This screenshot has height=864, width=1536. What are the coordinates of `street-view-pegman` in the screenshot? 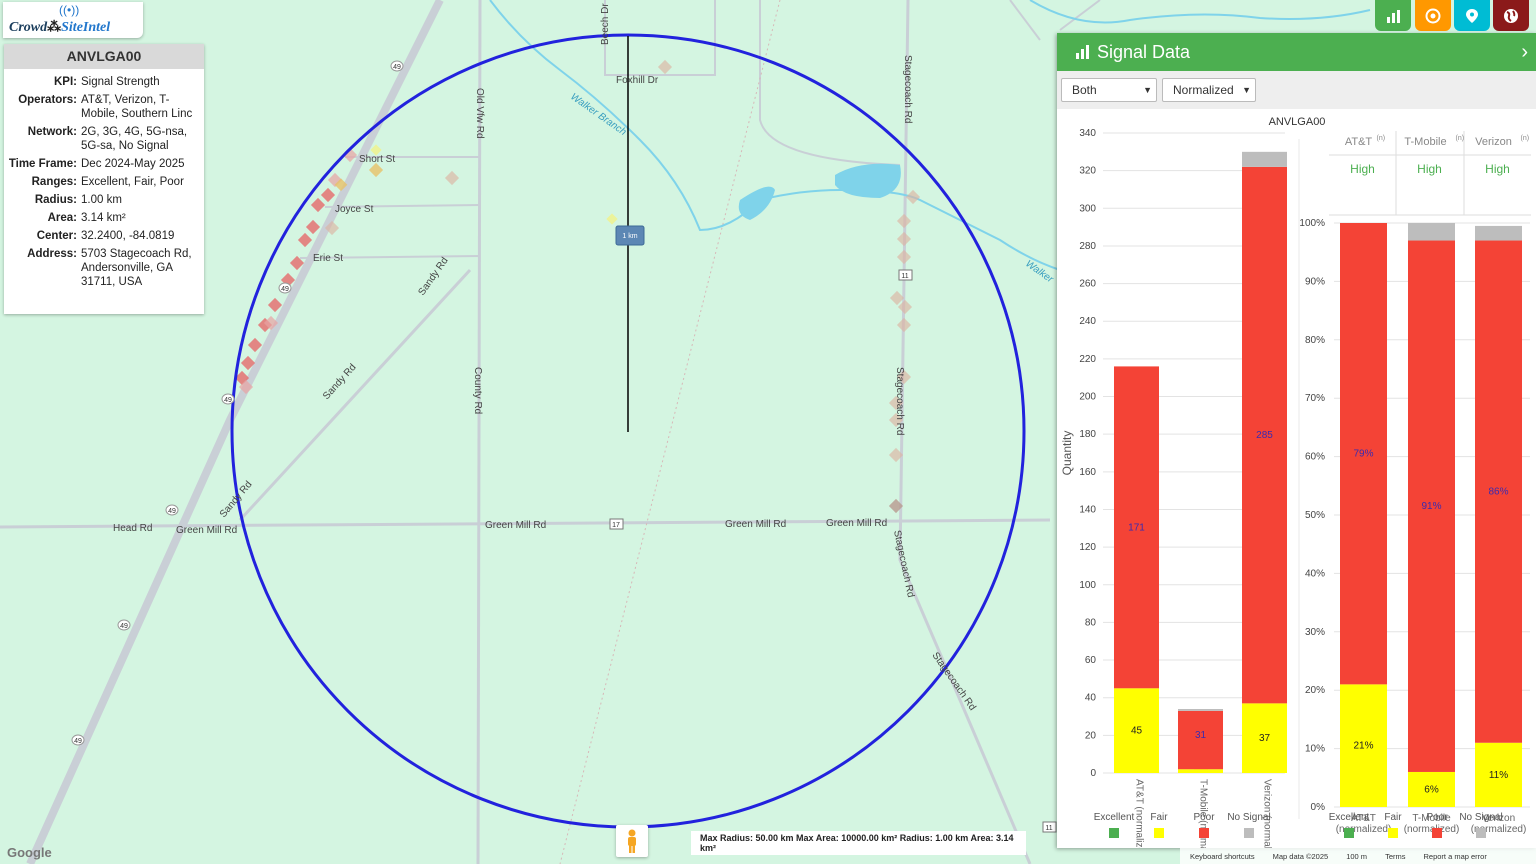 It's located at (632, 841).